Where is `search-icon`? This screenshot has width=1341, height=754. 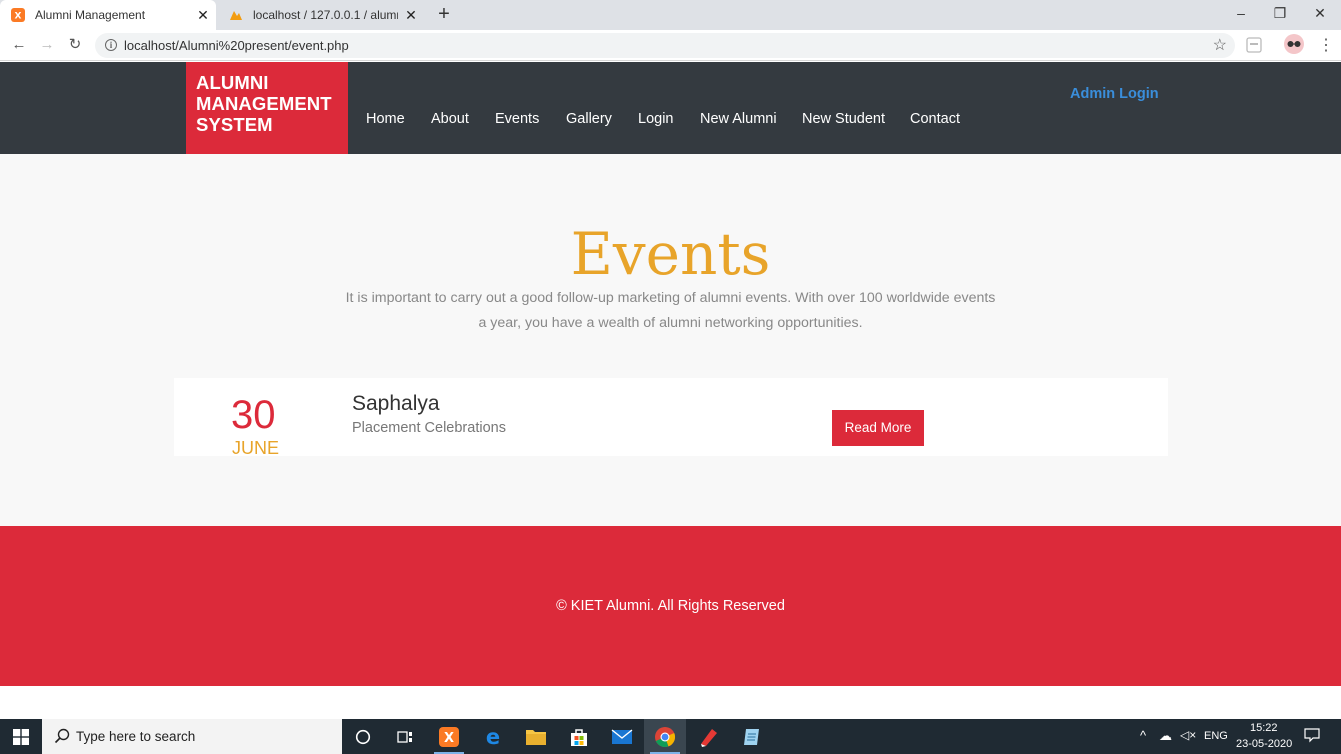 search-icon is located at coordinates (62, 736).